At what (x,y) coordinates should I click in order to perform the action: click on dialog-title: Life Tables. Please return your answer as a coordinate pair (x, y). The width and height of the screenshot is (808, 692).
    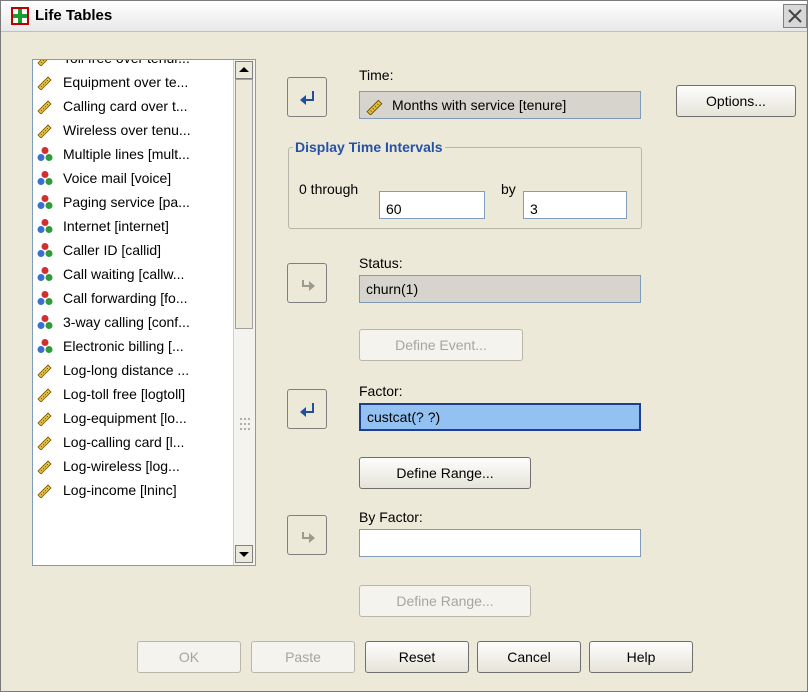
    Looking at the image, I should click on (74, 15).